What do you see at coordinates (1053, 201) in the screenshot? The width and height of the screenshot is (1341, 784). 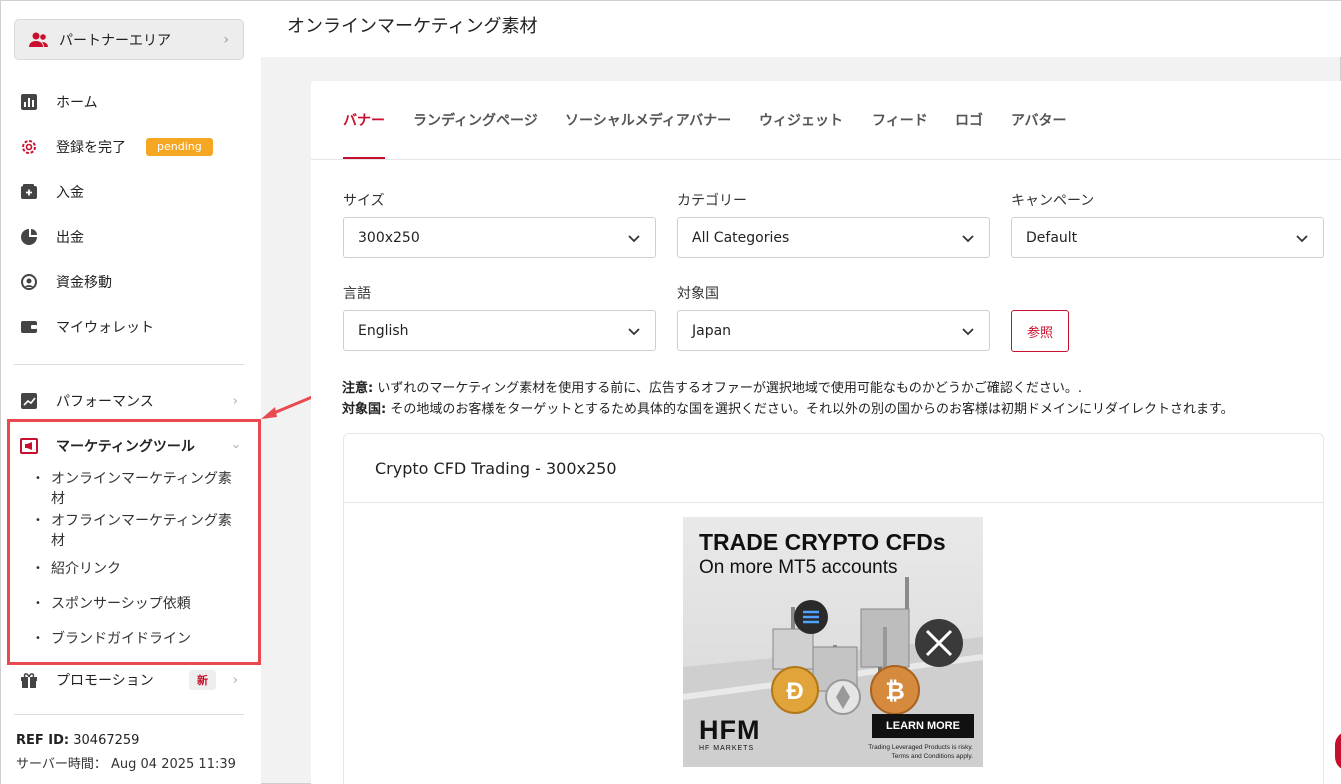 I see `campaign-label: キャンペーン` at bounding box center [1053, 201].